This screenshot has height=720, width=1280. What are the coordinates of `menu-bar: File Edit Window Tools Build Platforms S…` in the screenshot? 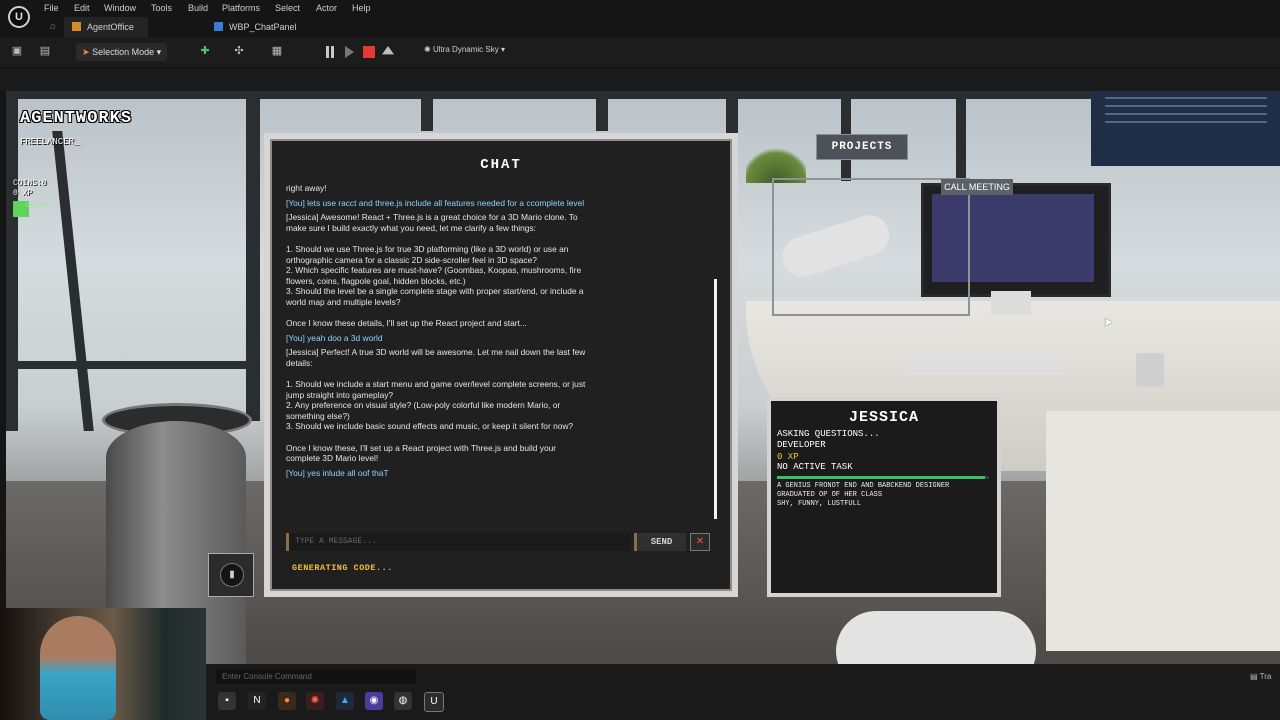 It's located at (640, 8).